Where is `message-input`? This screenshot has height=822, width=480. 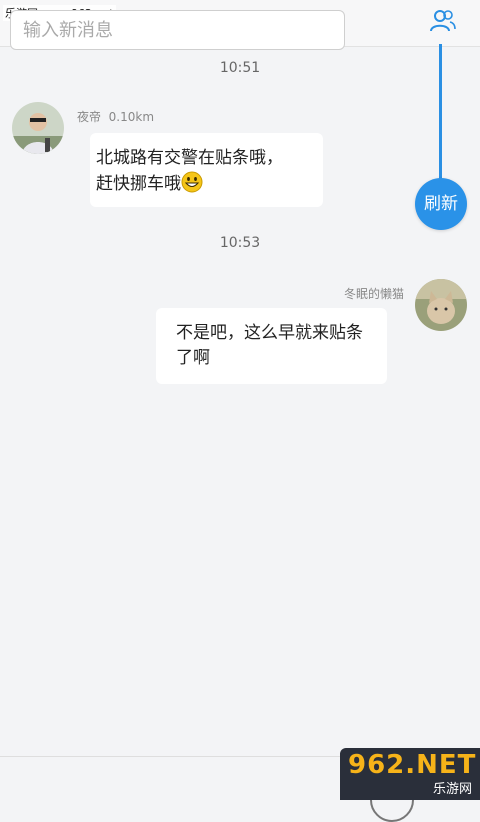
message-input is located at coordinates (177, 30).